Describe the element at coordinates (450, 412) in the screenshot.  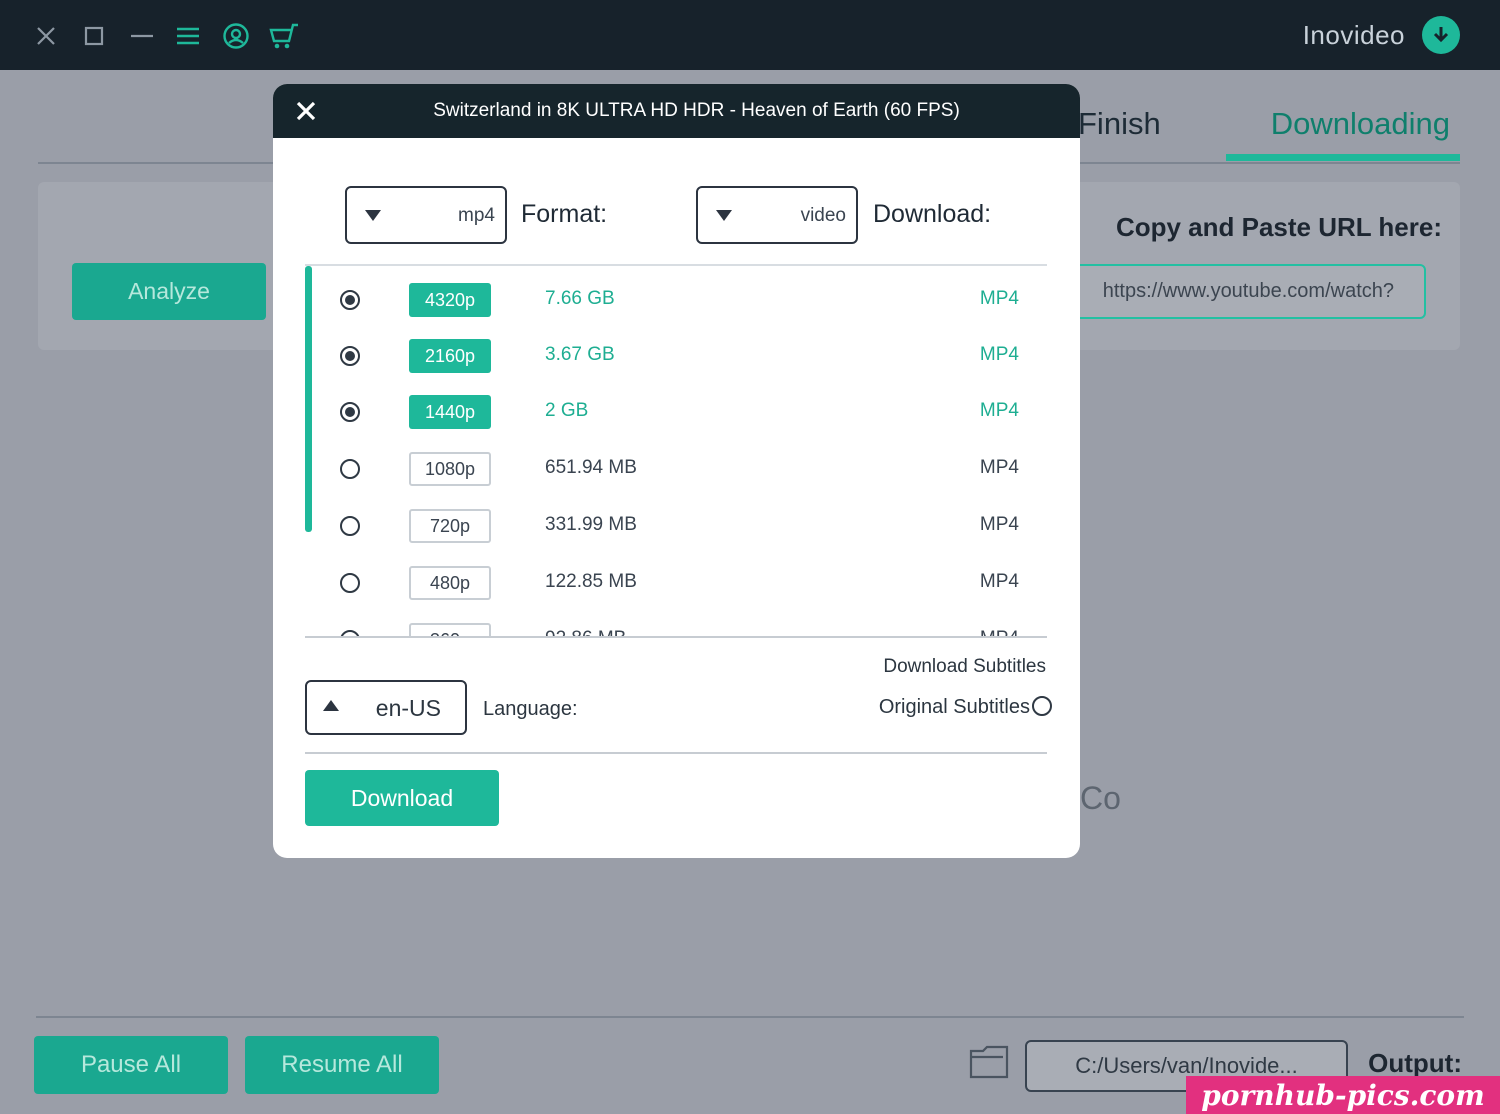
I see `resolution-badge: 1440p` at that location.